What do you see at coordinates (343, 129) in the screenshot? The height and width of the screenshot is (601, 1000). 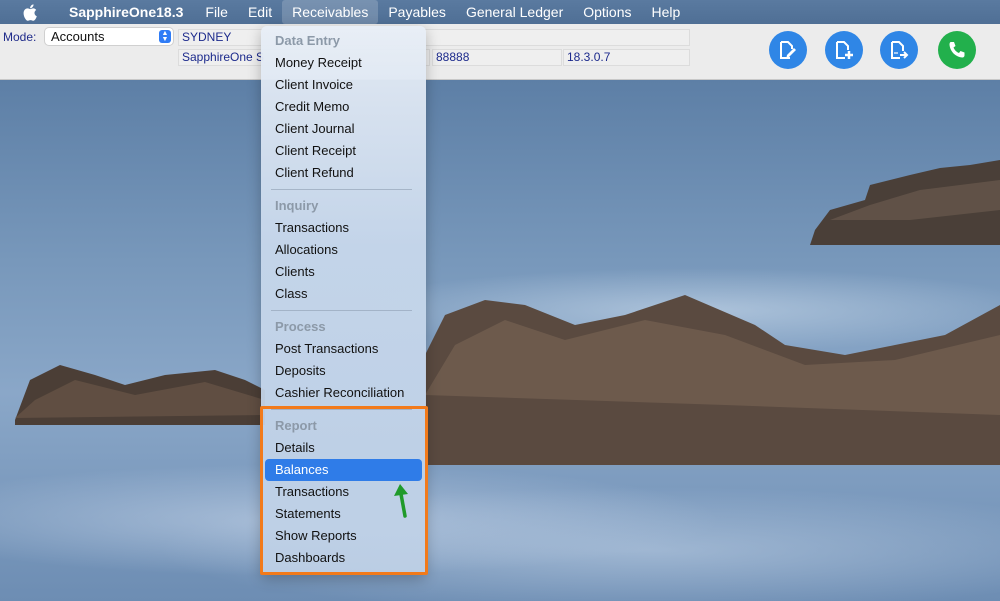 I see `menu-item-client-journal: Client Journal` at bounding box center [343, 129].